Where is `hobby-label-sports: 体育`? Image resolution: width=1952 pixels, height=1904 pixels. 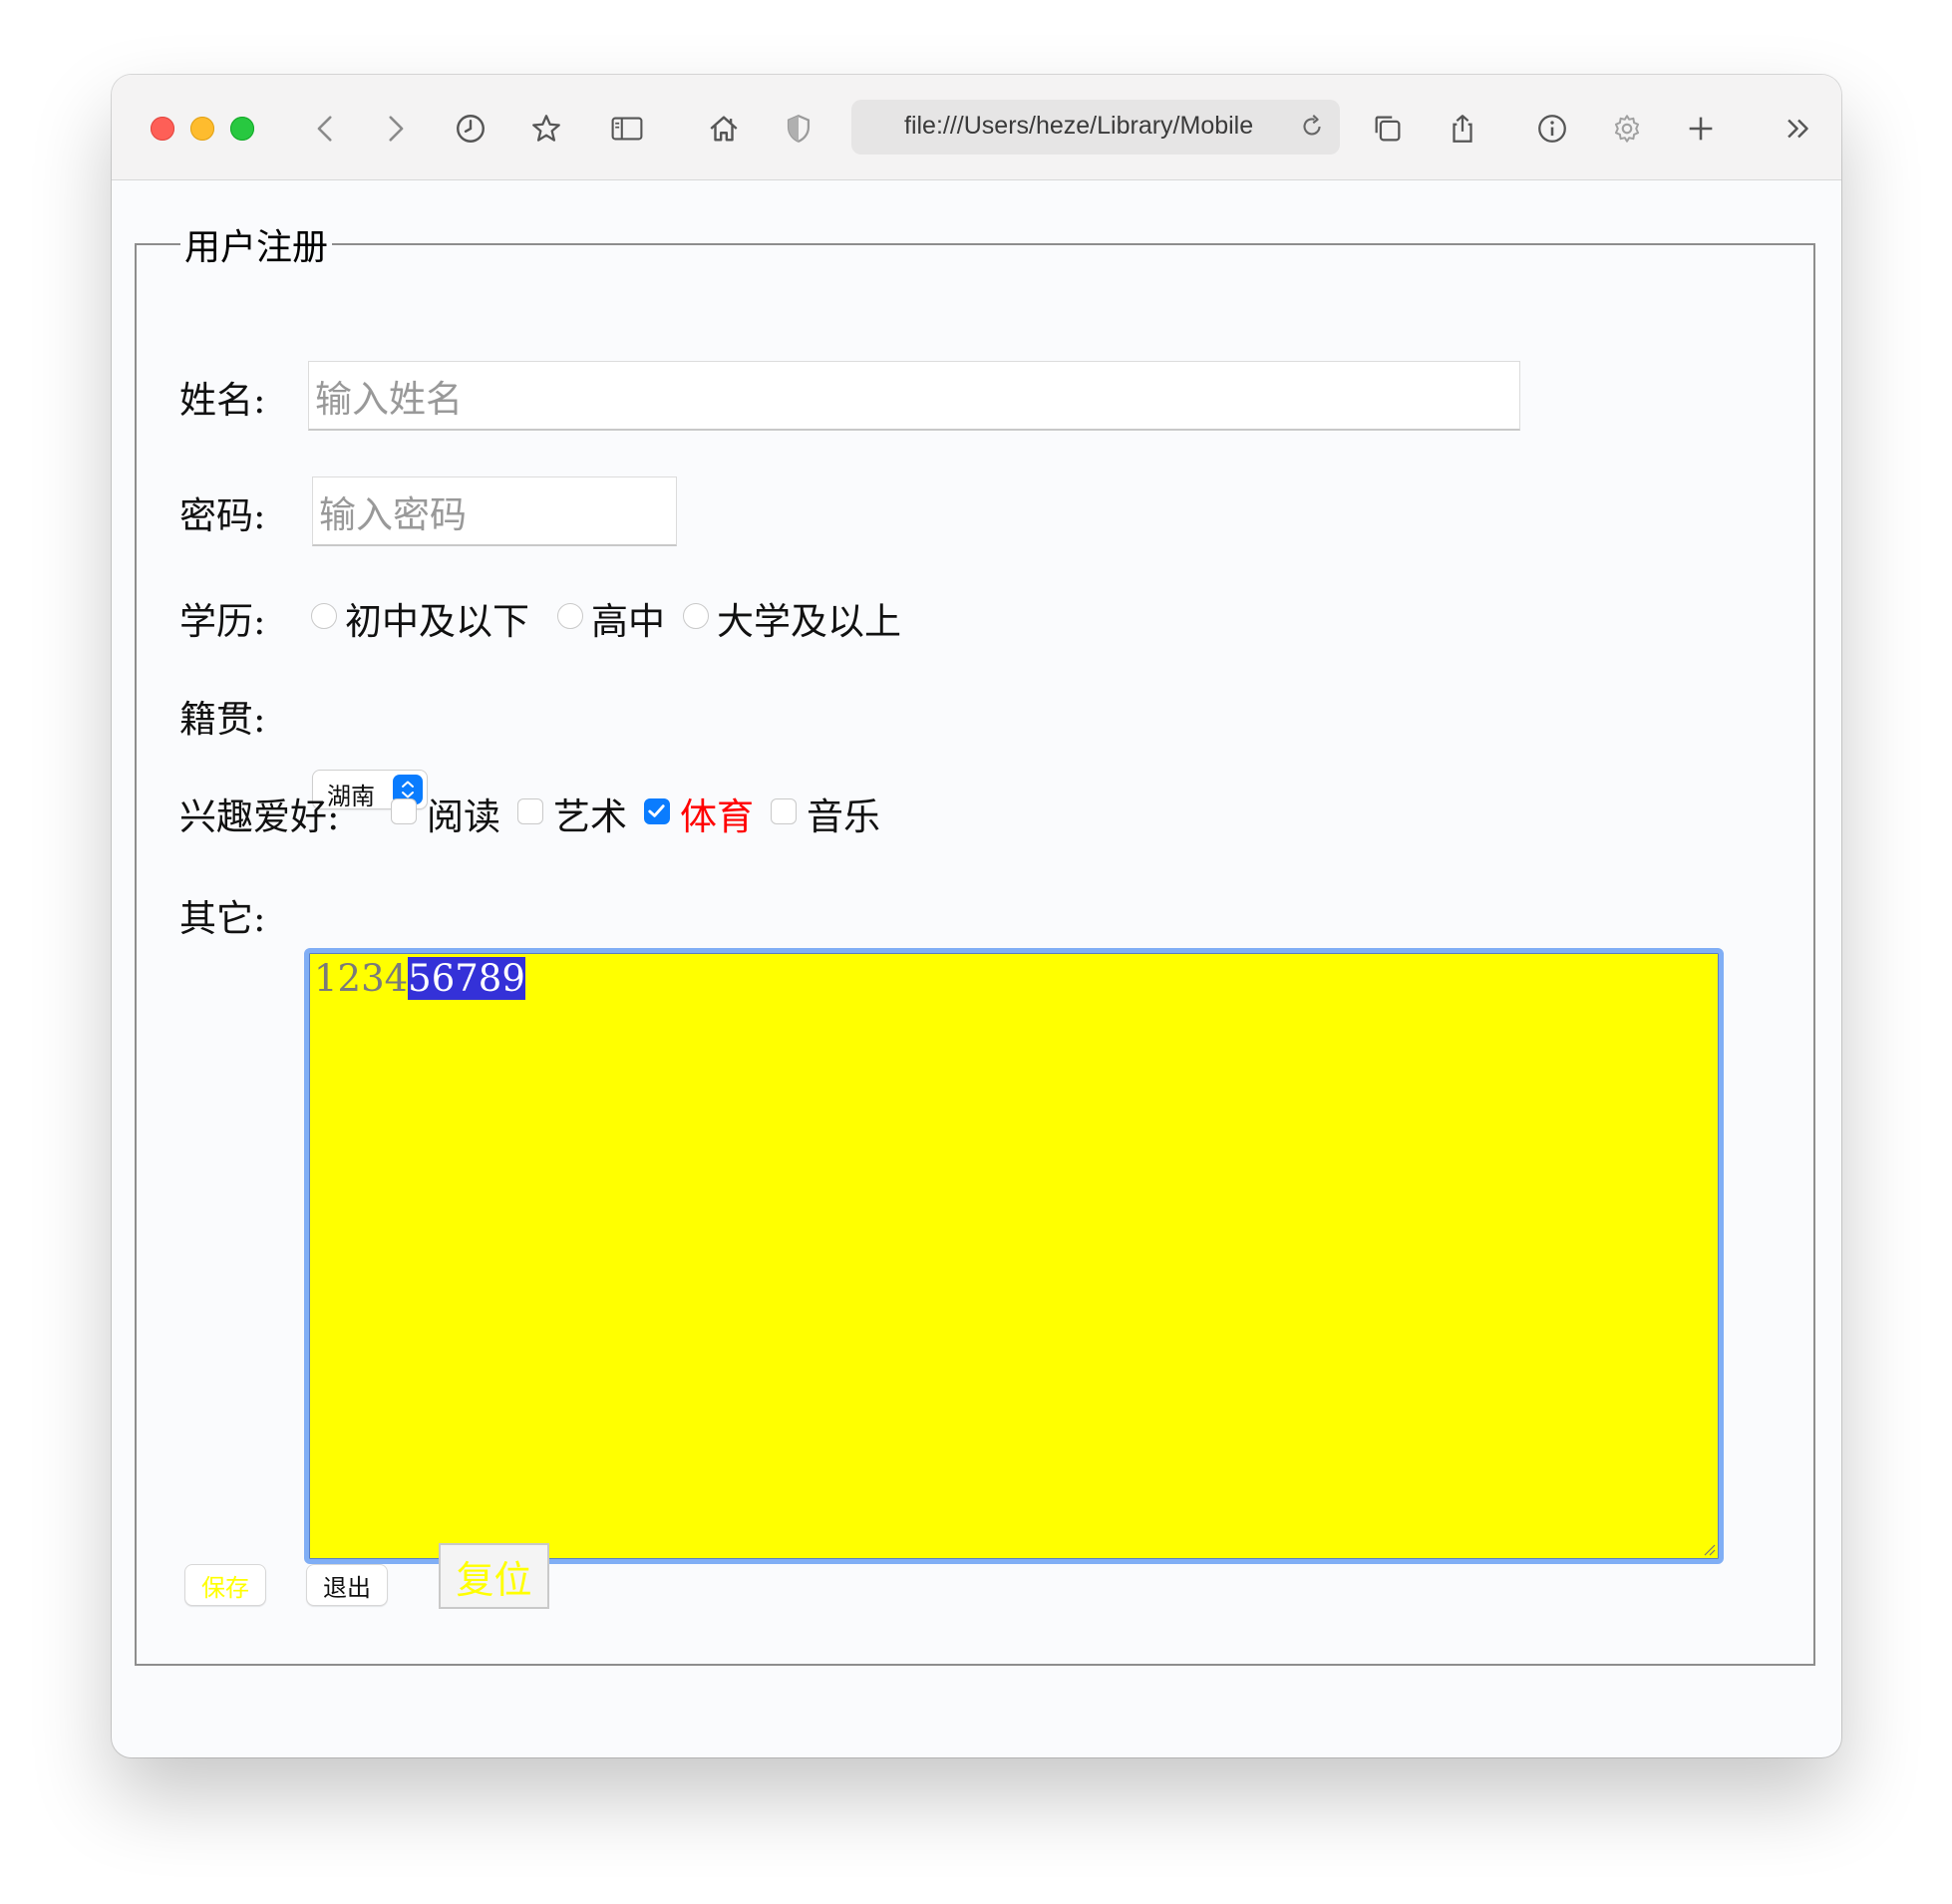 hobby-label-sports: 体育 is located at coordinates (717, 816).